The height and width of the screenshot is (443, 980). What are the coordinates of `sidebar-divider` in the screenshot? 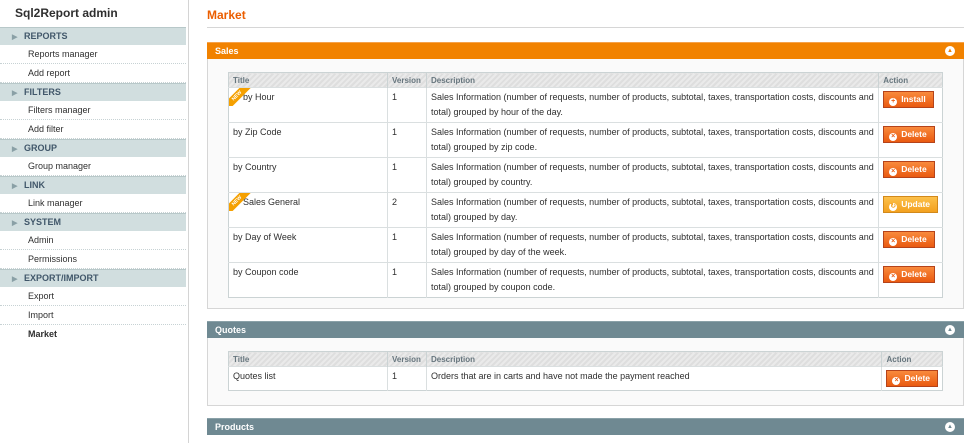 It's located at (188, 221).